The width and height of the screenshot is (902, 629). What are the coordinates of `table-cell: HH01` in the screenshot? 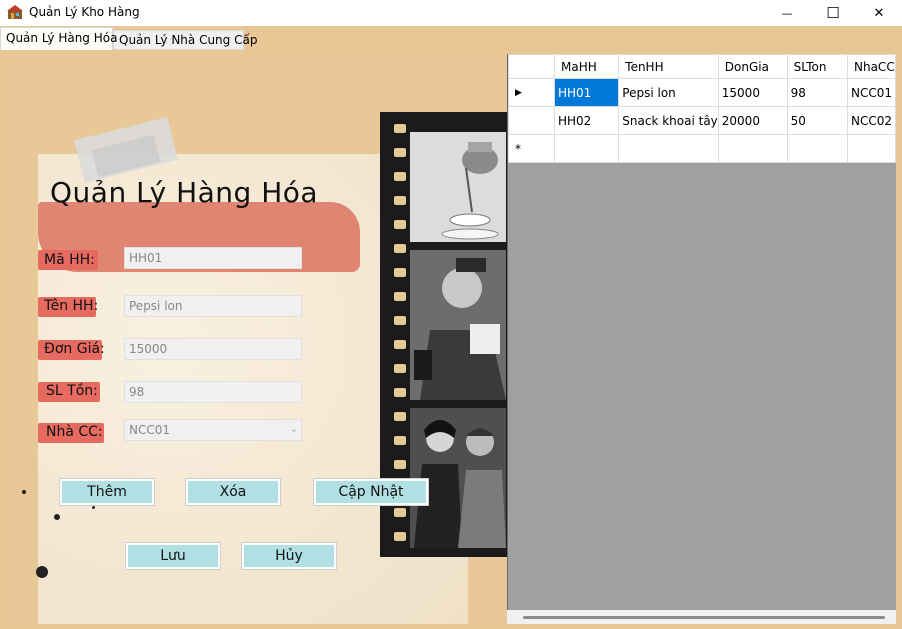 It's located at (586, 92).